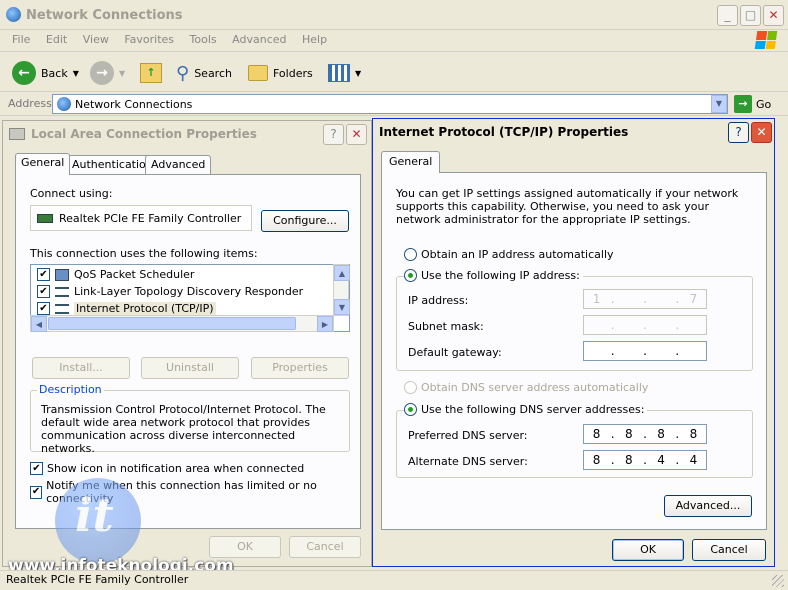 The width and height of the screenshot is (788, 590). I want to click on lac-title: Local Area Connection Properties, so click(144, 134).